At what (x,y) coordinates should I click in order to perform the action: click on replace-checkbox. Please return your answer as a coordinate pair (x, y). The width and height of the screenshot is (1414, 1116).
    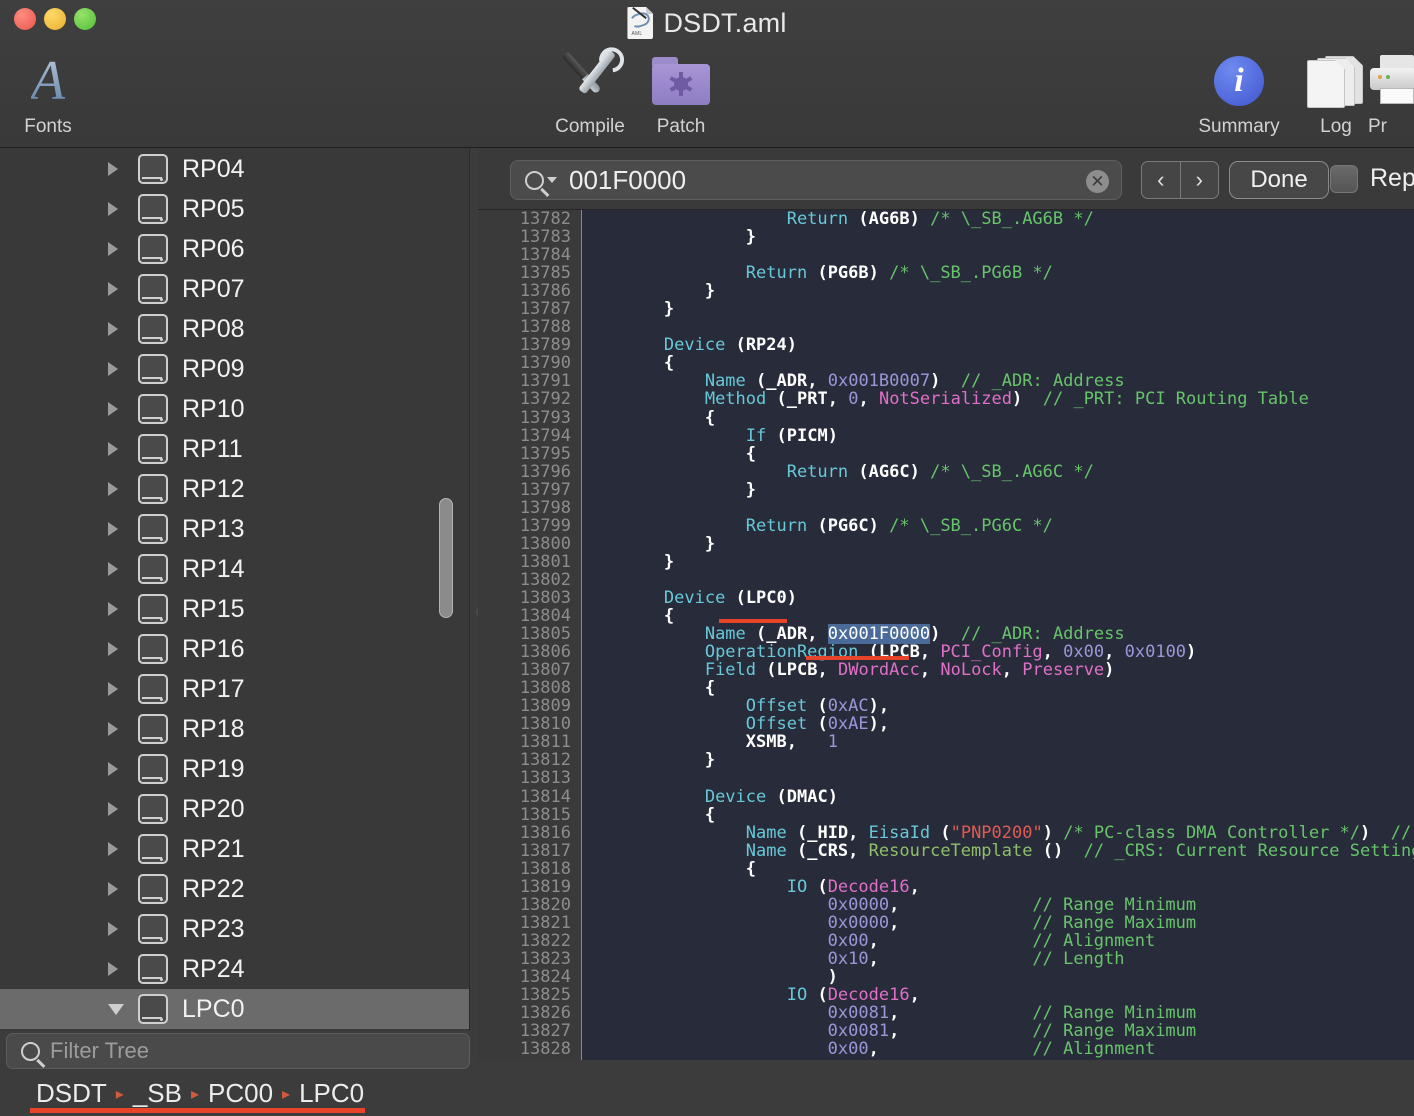
    Looking at the image, I should click on (1344, 178).